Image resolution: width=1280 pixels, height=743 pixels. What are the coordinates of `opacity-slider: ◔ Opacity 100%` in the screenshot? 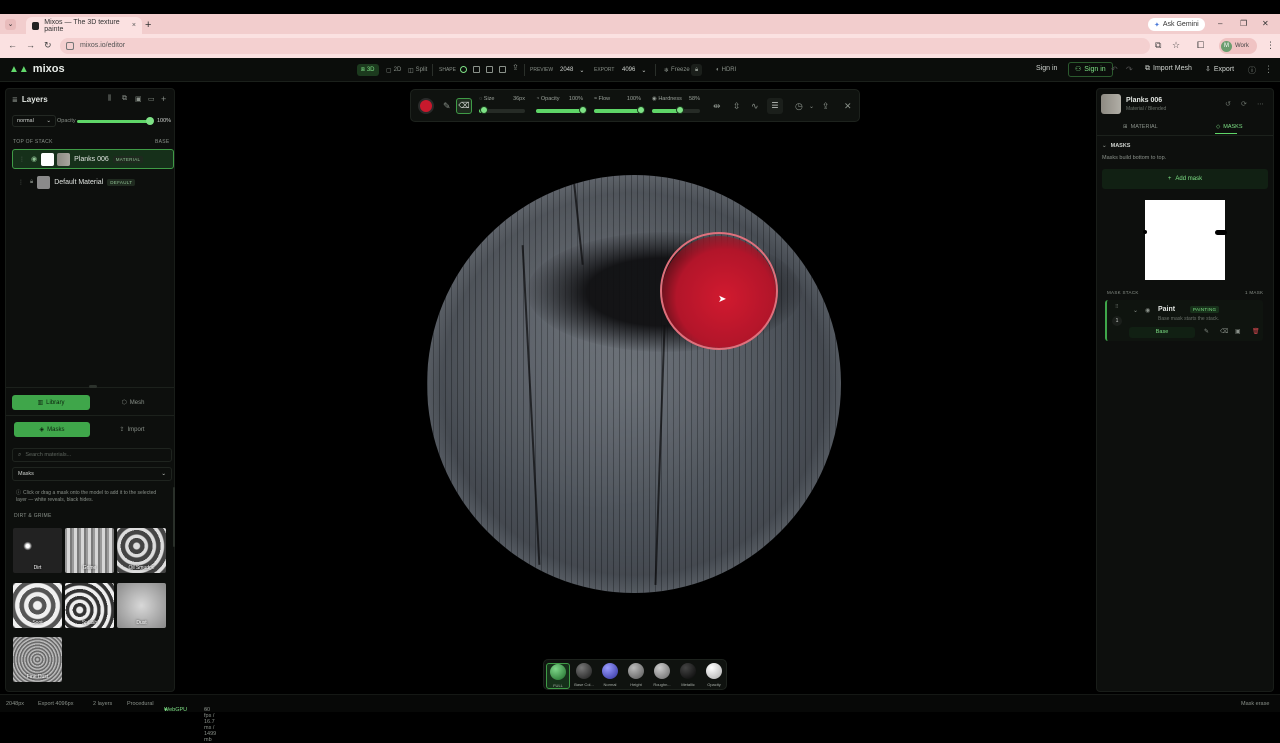 It's located at (561, 106).